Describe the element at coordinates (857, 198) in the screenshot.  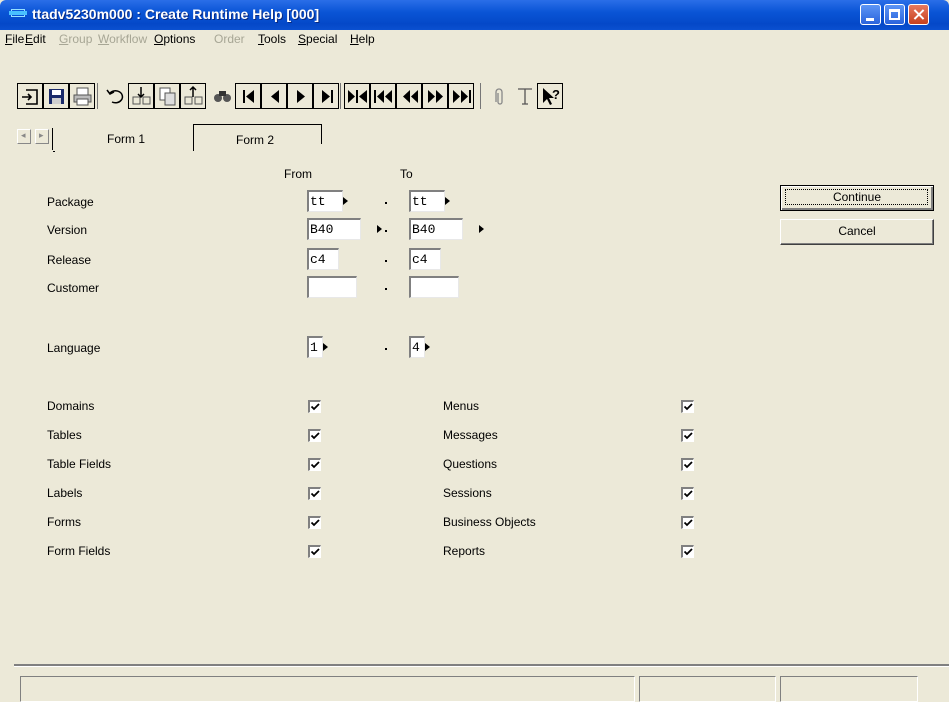
I see `continue-button: Continue` at that location.